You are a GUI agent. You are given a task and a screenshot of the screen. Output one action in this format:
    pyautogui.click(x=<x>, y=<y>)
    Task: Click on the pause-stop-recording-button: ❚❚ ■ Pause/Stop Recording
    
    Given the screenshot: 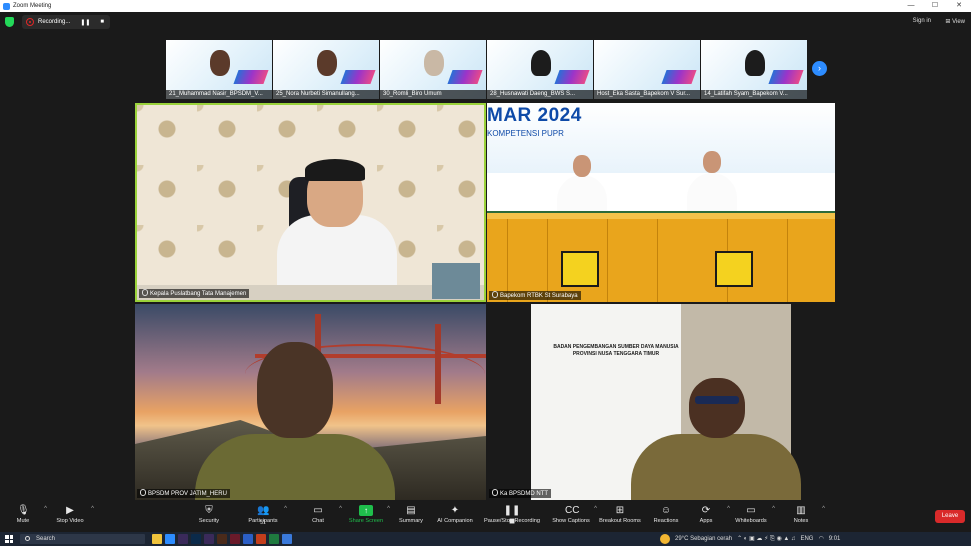 What is the action you would take?
    pyautogui.click(x=512, y=516)
    